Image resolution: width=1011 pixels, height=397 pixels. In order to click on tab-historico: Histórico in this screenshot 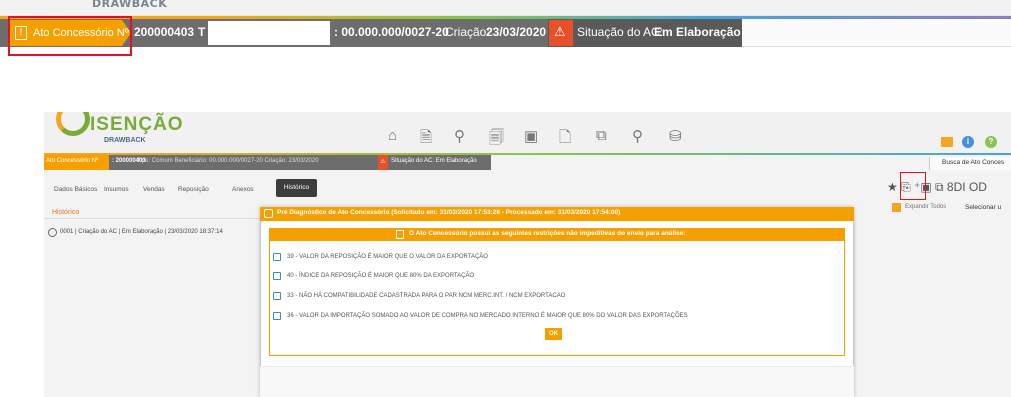, I will do `click(296, 188)`.